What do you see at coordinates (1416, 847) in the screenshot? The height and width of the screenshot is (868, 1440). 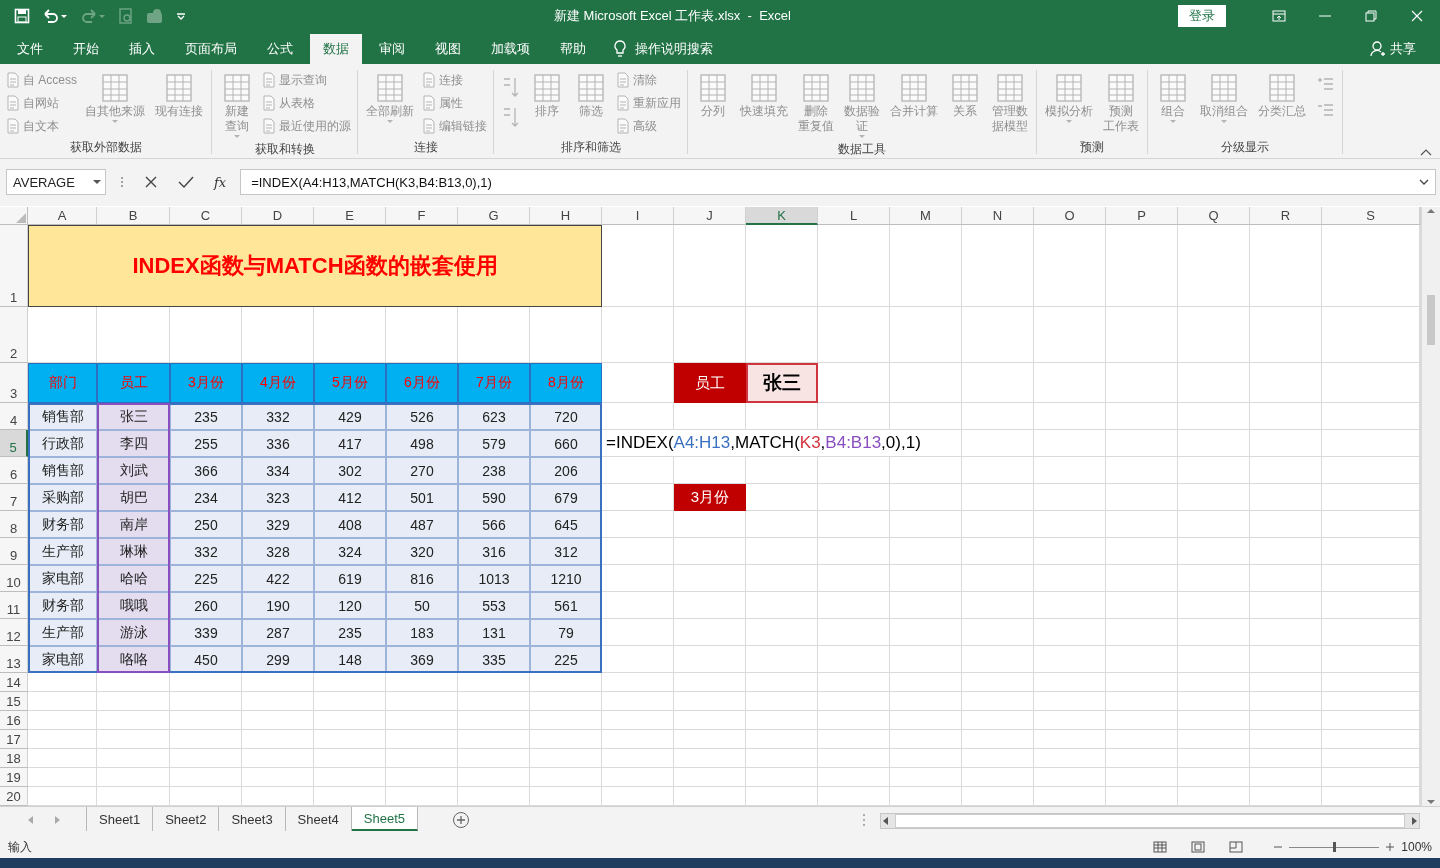 I see `zoom-level: 100%` at bounding box center [1416, 847].